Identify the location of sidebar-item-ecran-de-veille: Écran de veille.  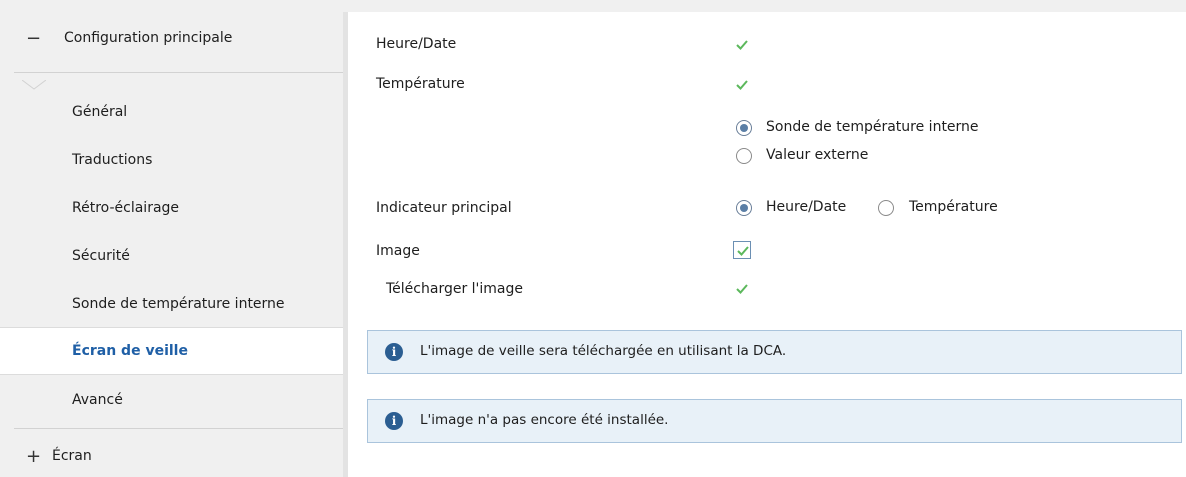
(171, 351).